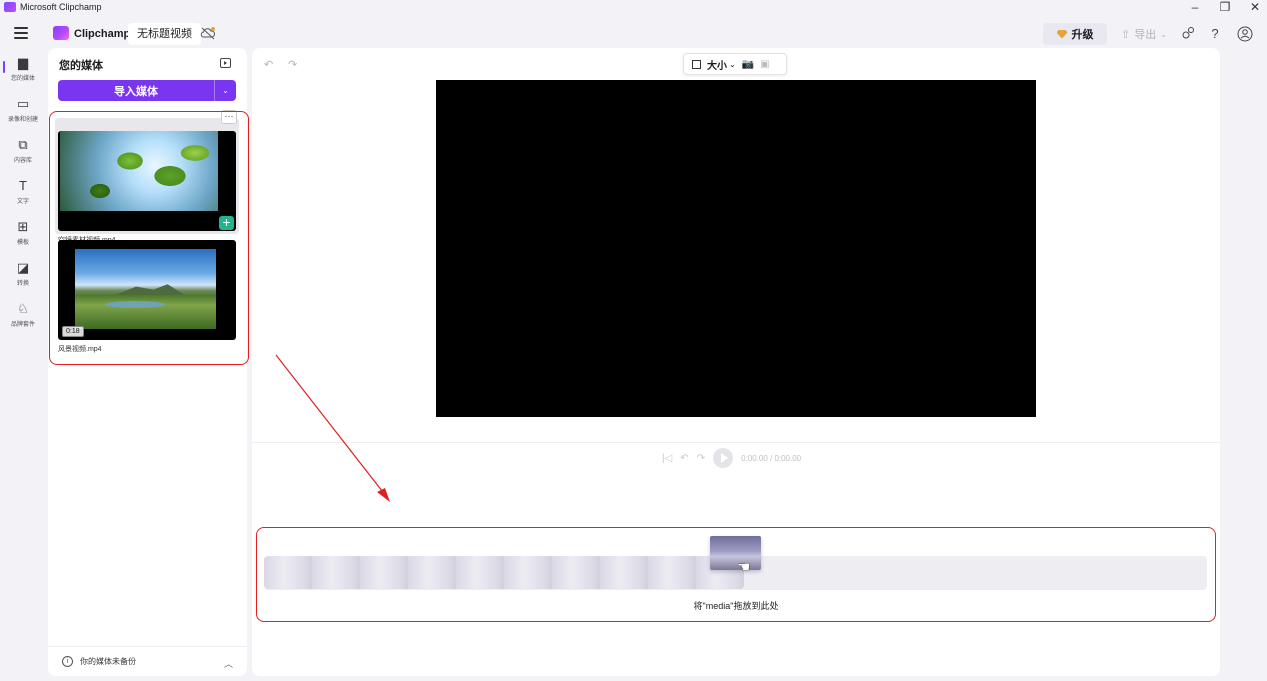 Image resolution: width=1267 pixels, height=681 pixels. Describe the element at coordinates (1245, 34) in the screenshot. I see `profile-avatar-icon` at that location.